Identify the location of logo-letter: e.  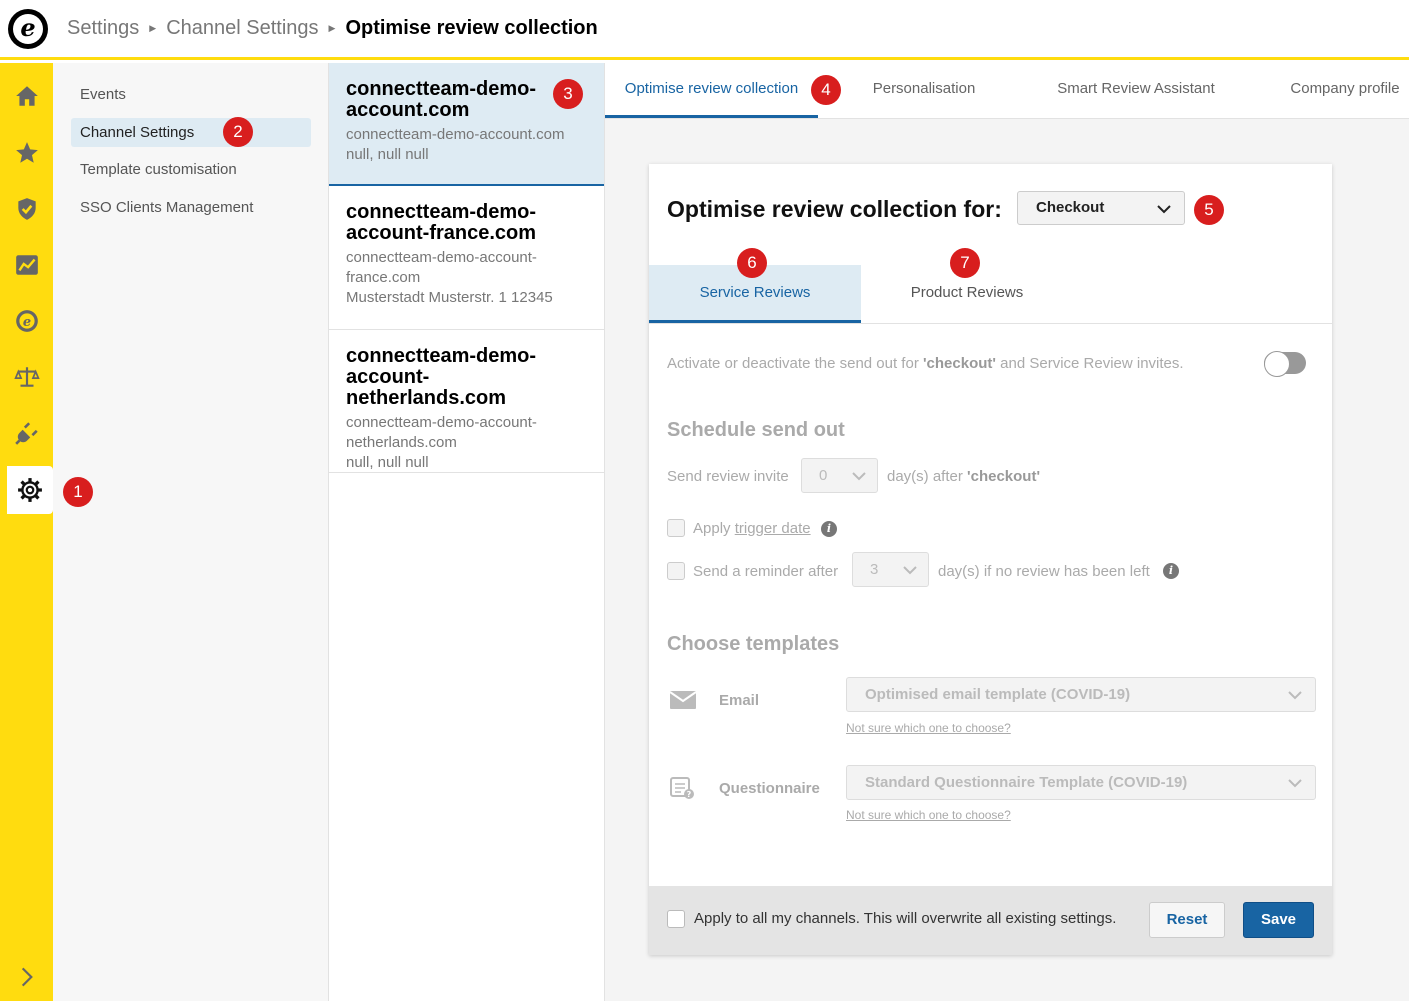
(28, 28).